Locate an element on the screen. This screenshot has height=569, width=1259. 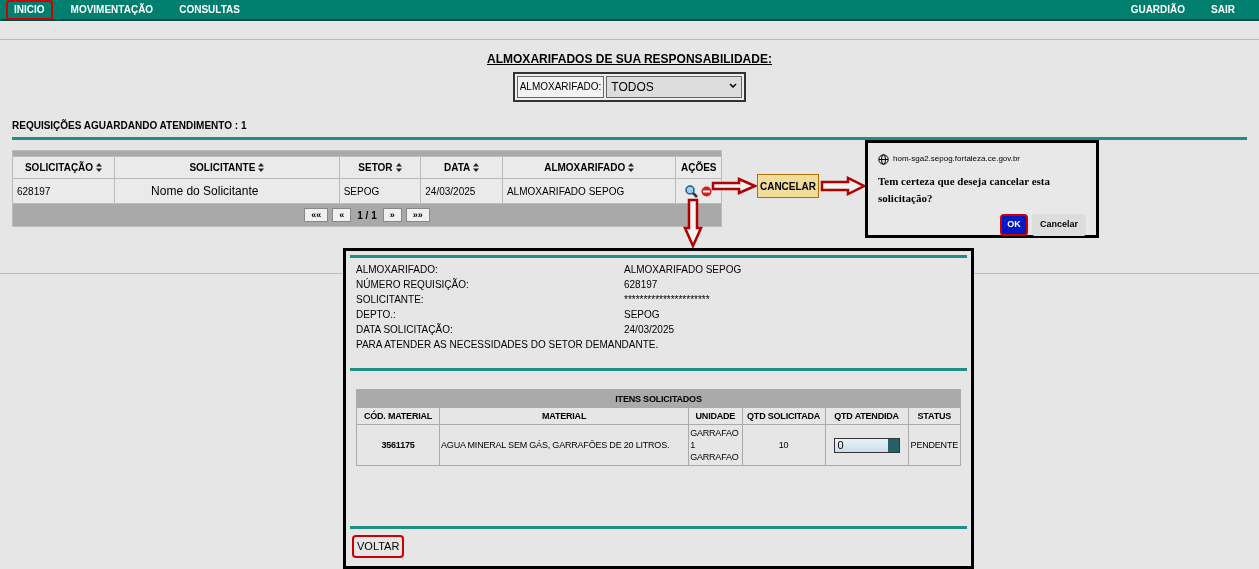
column-header: ALMOXARIFADO is located at coordinates (589, 167).